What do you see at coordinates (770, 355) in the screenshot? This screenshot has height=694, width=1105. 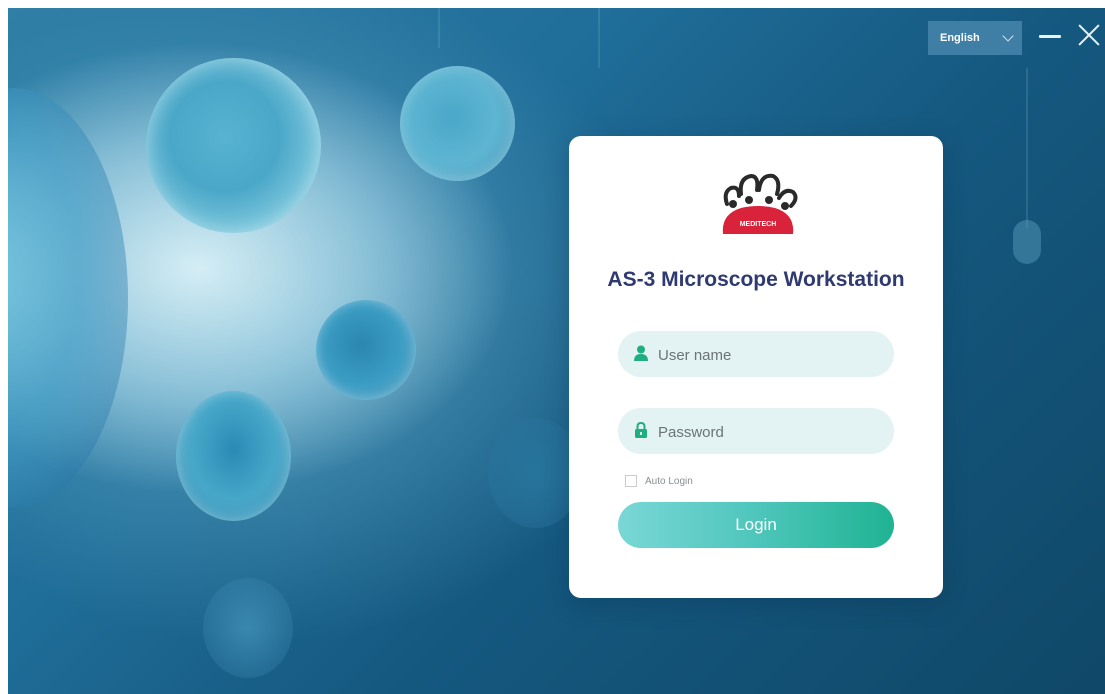 I see `username-input` at bounding box center [770, 355].